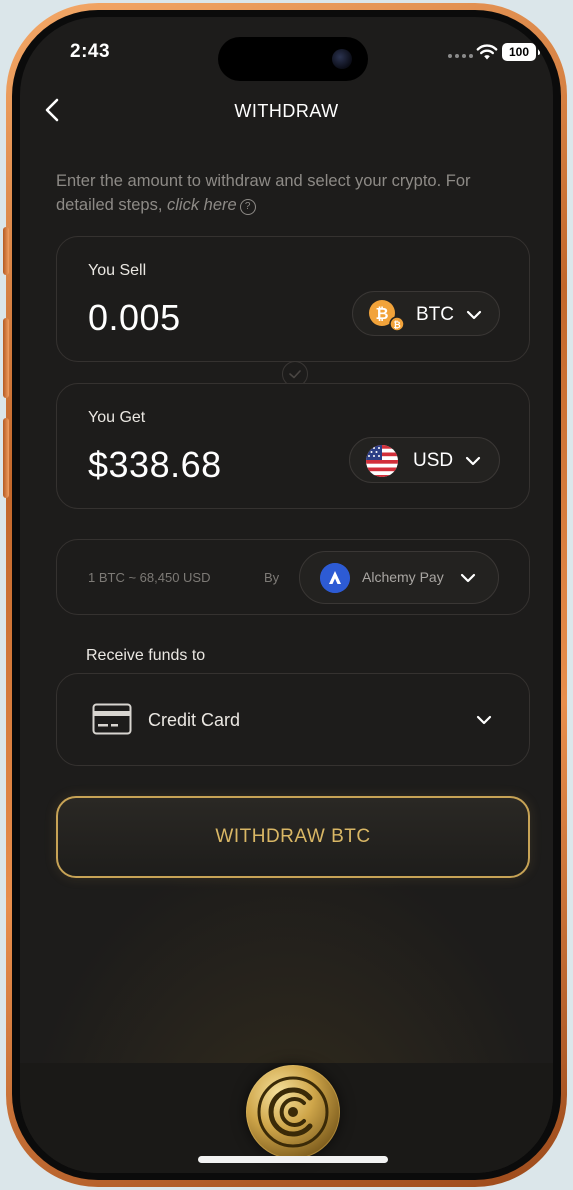 The width and height of the screenshot is (573, 1190). What do you see at coordinates (403, 577) in the screenshot?
I see `provider-label: Alchemy Pay` at bounding box center [403, 577].